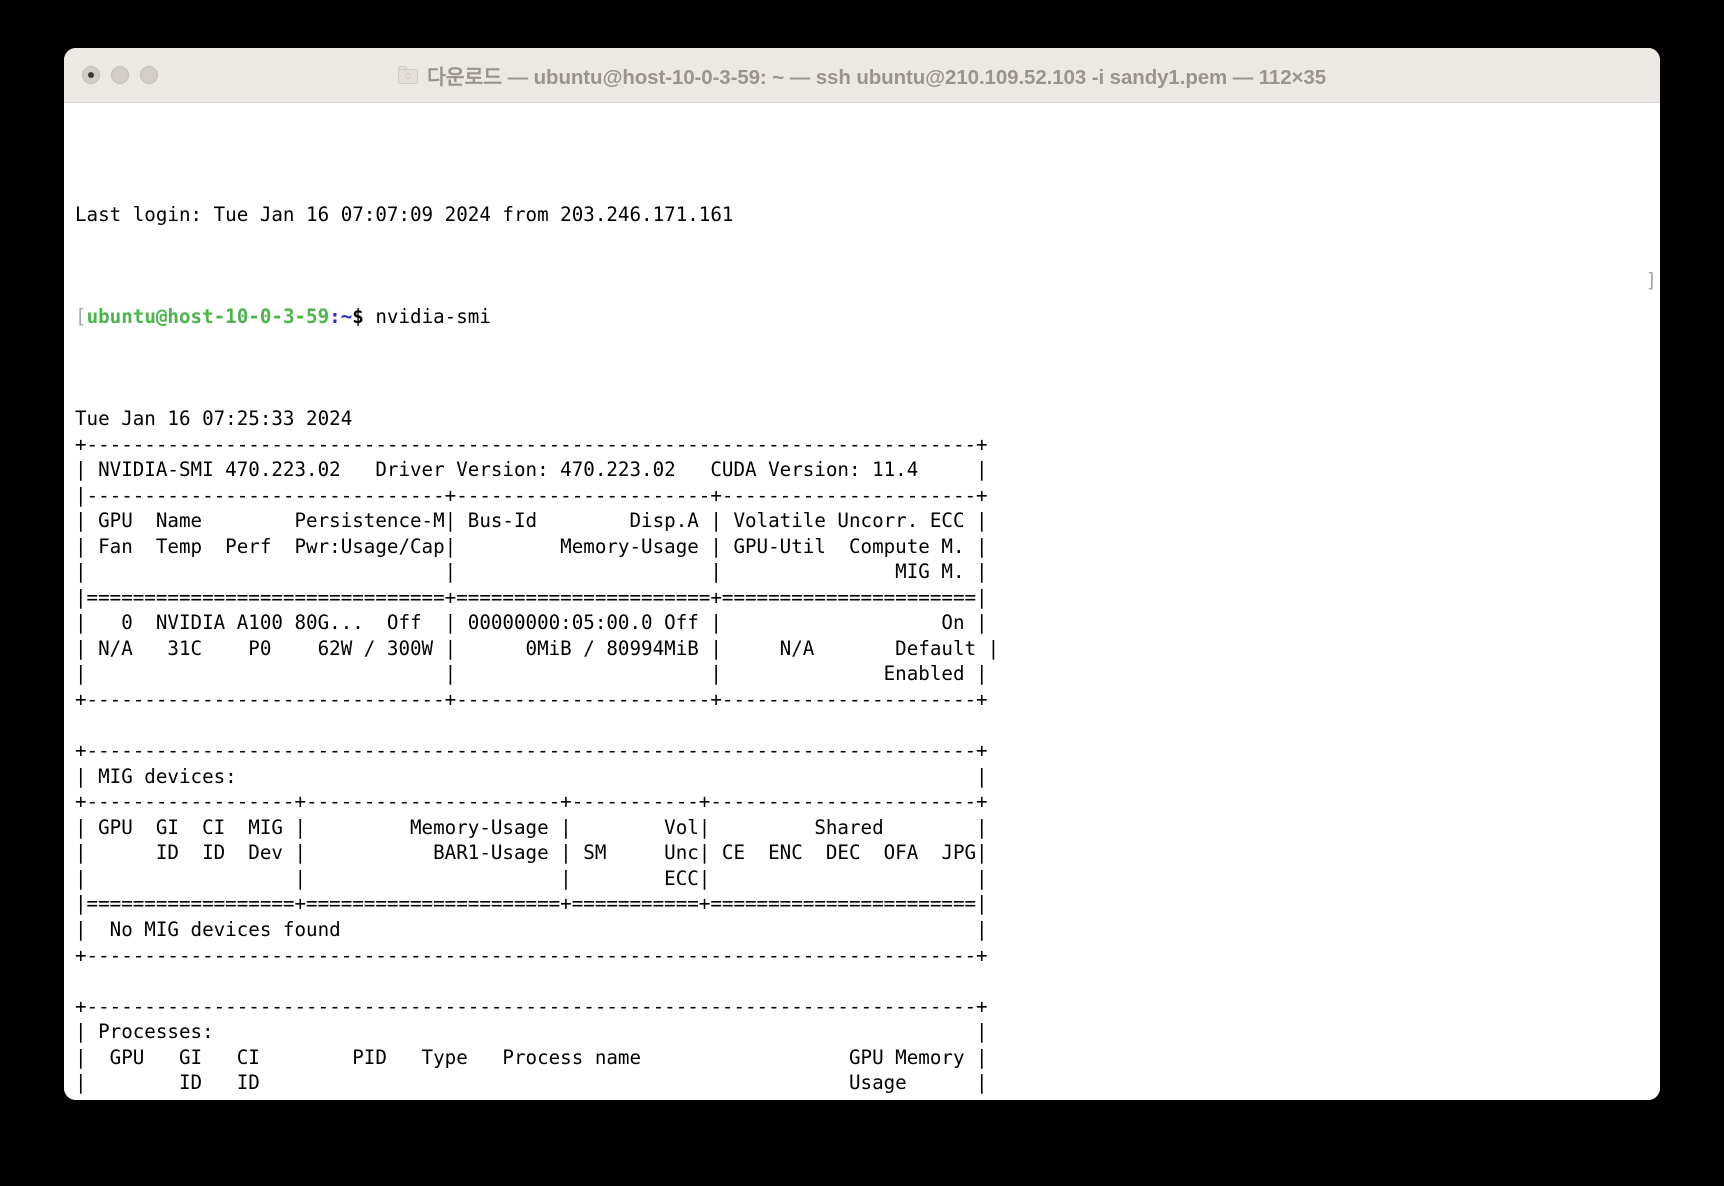 The height and width of the screenshot is (1186, 1724). I want to click on terminal-output-line: | | | Enabled |, so click(531, 674).